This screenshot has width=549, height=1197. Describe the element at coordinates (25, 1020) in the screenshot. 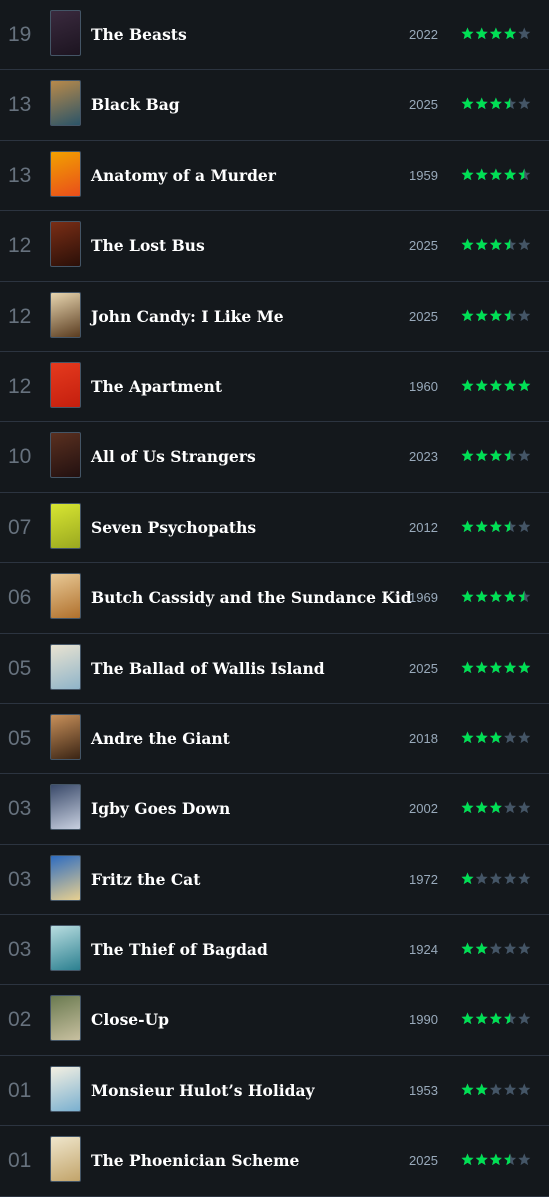

I see `diary-day: 02` at that location.